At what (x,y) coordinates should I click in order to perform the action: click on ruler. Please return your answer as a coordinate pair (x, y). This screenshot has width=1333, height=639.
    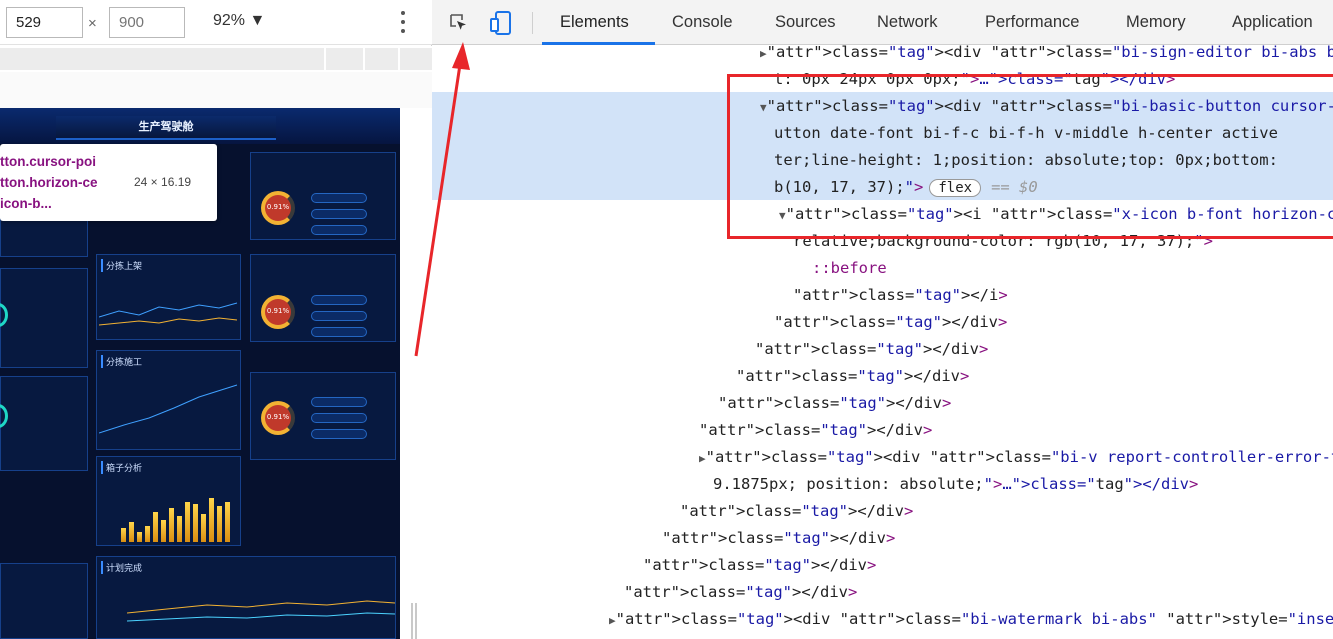
    Looking at the image, I should click on (216, 90).